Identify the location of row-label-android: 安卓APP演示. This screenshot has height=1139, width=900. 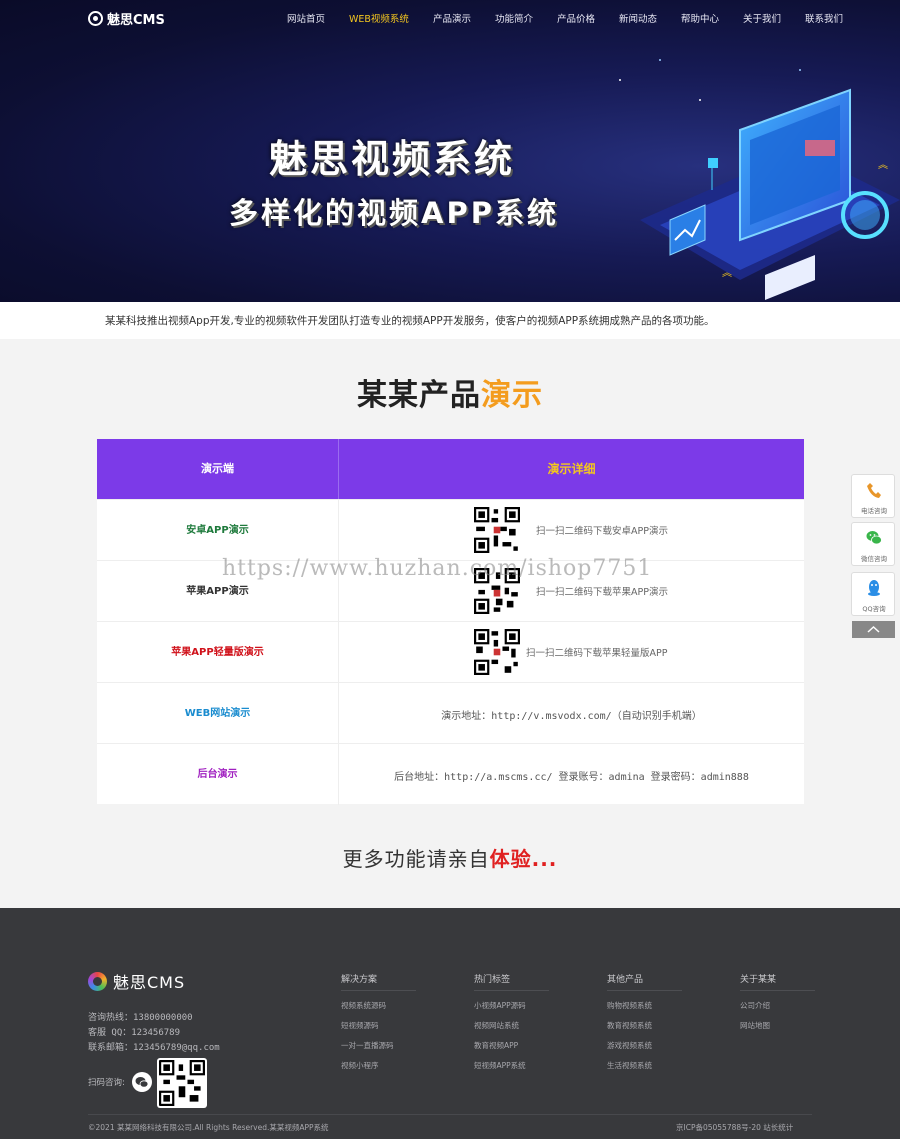
(218, 530).